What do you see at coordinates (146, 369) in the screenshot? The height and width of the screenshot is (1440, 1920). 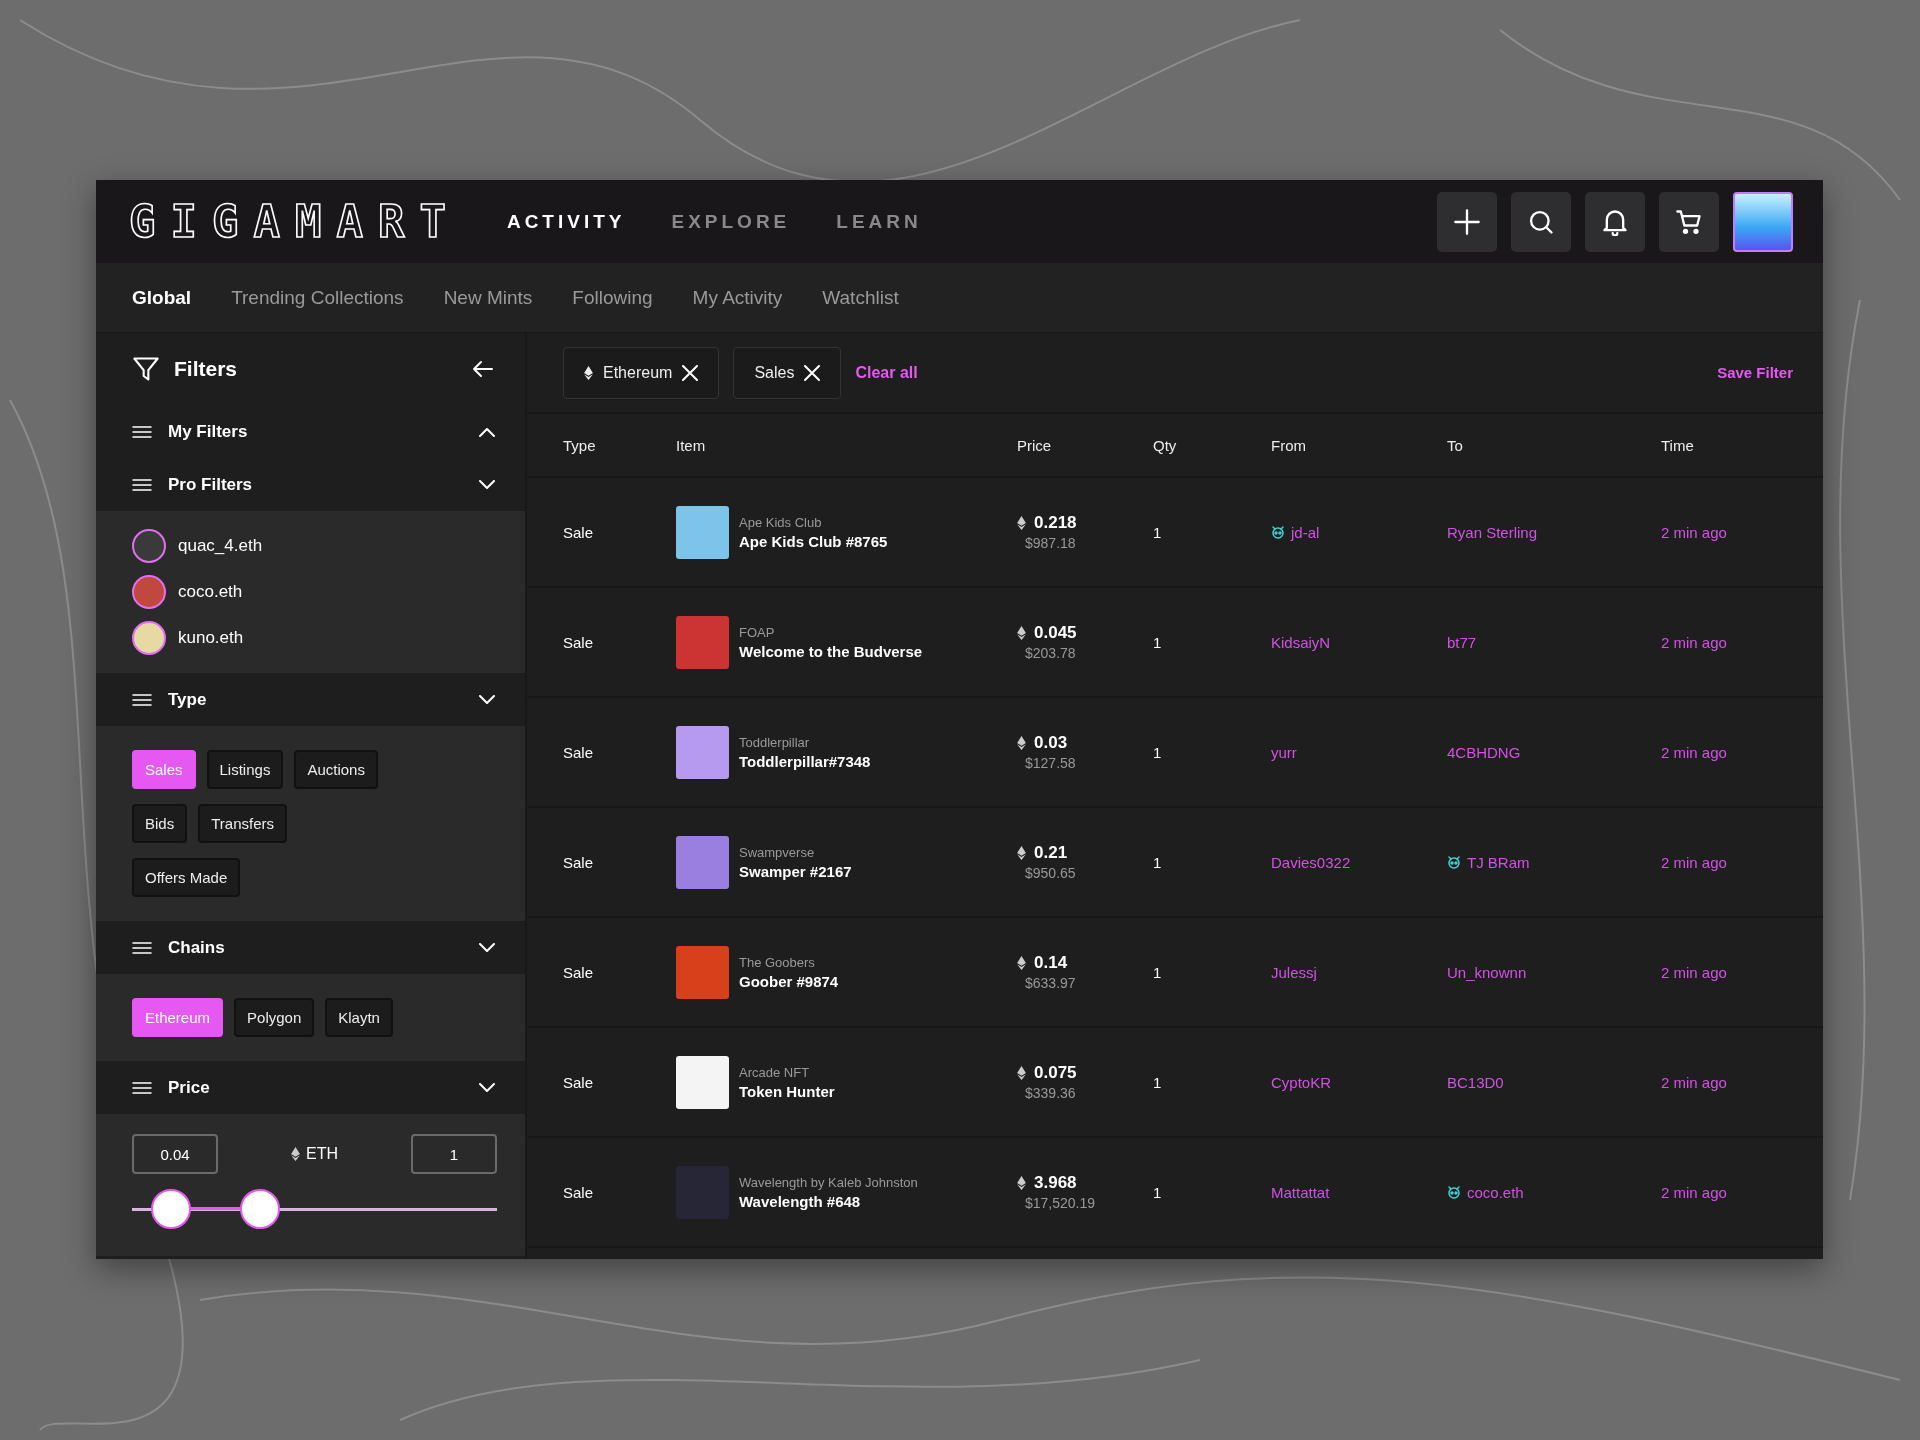 I see `filter-icon` at bounding box center [146, 369].